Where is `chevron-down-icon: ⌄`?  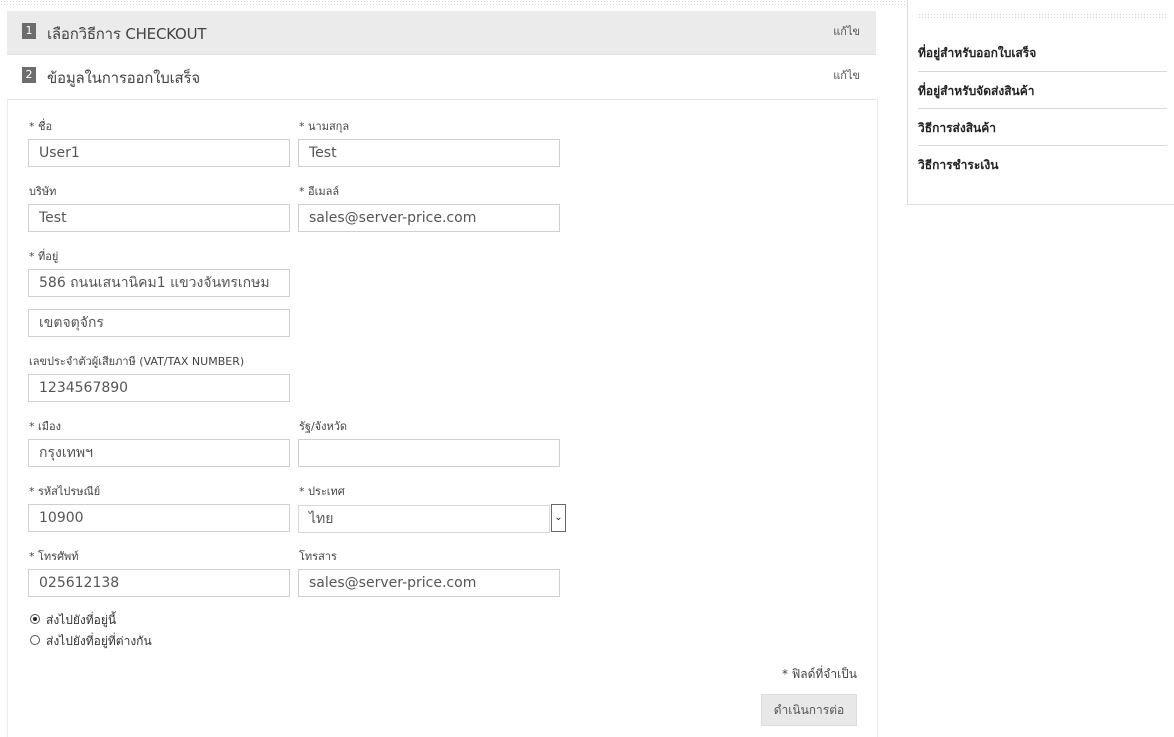
chevron-down-icon: ⌄ is located at coordinates (558, 518).